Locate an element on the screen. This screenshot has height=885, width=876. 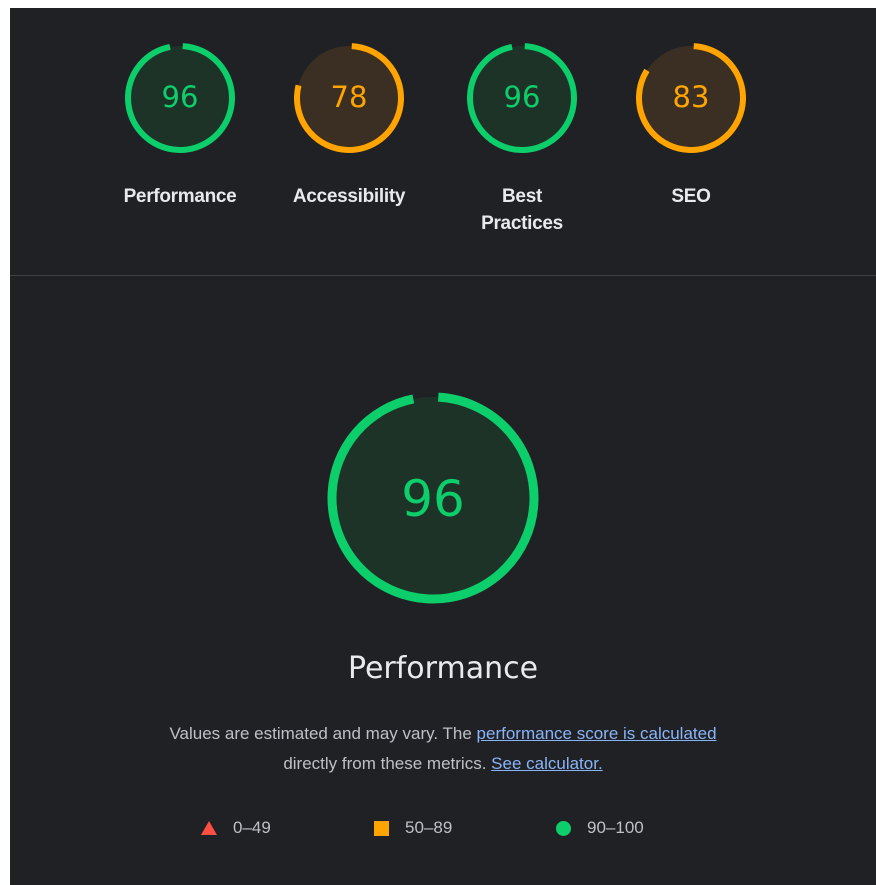
best-practices-label: Best Practices is located at coordinates (522, 210).